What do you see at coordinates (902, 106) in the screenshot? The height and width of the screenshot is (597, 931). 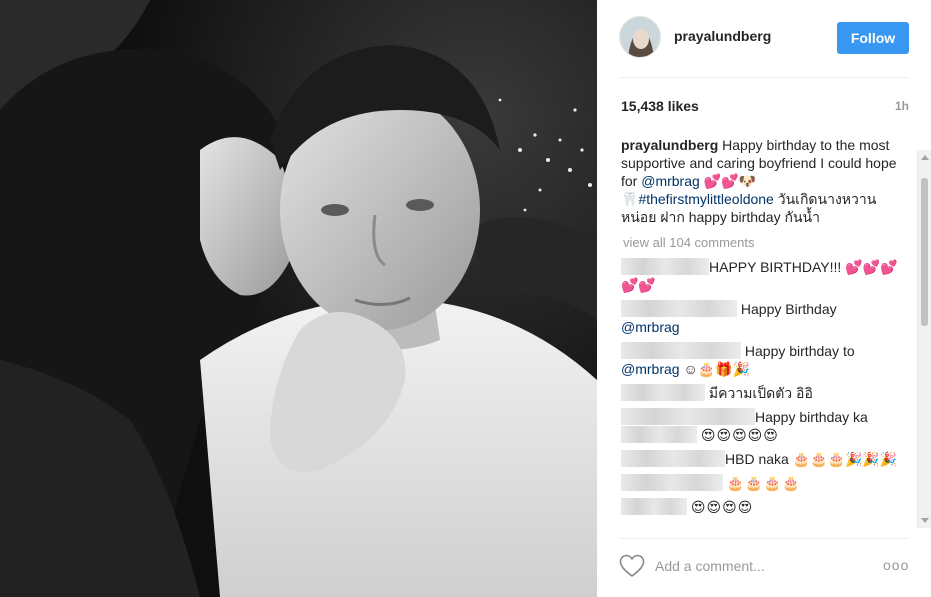 I see `post-time: 1h` at bounding box center [902, 106].